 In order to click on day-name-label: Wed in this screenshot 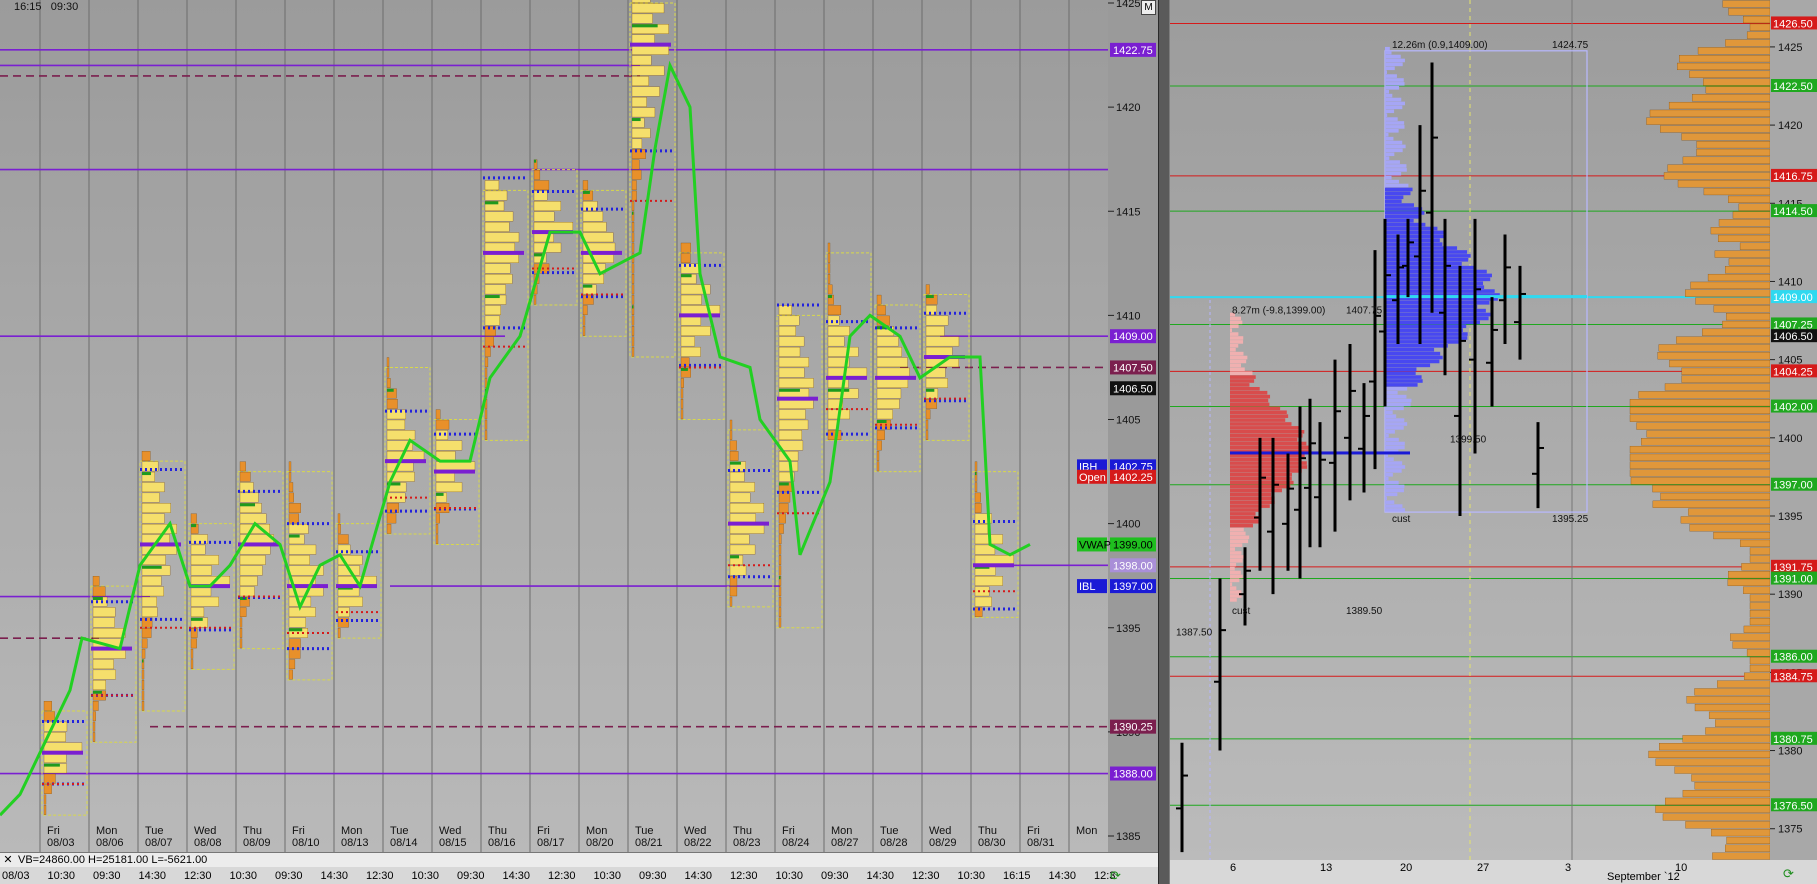, I will do `click(695, 831)`.